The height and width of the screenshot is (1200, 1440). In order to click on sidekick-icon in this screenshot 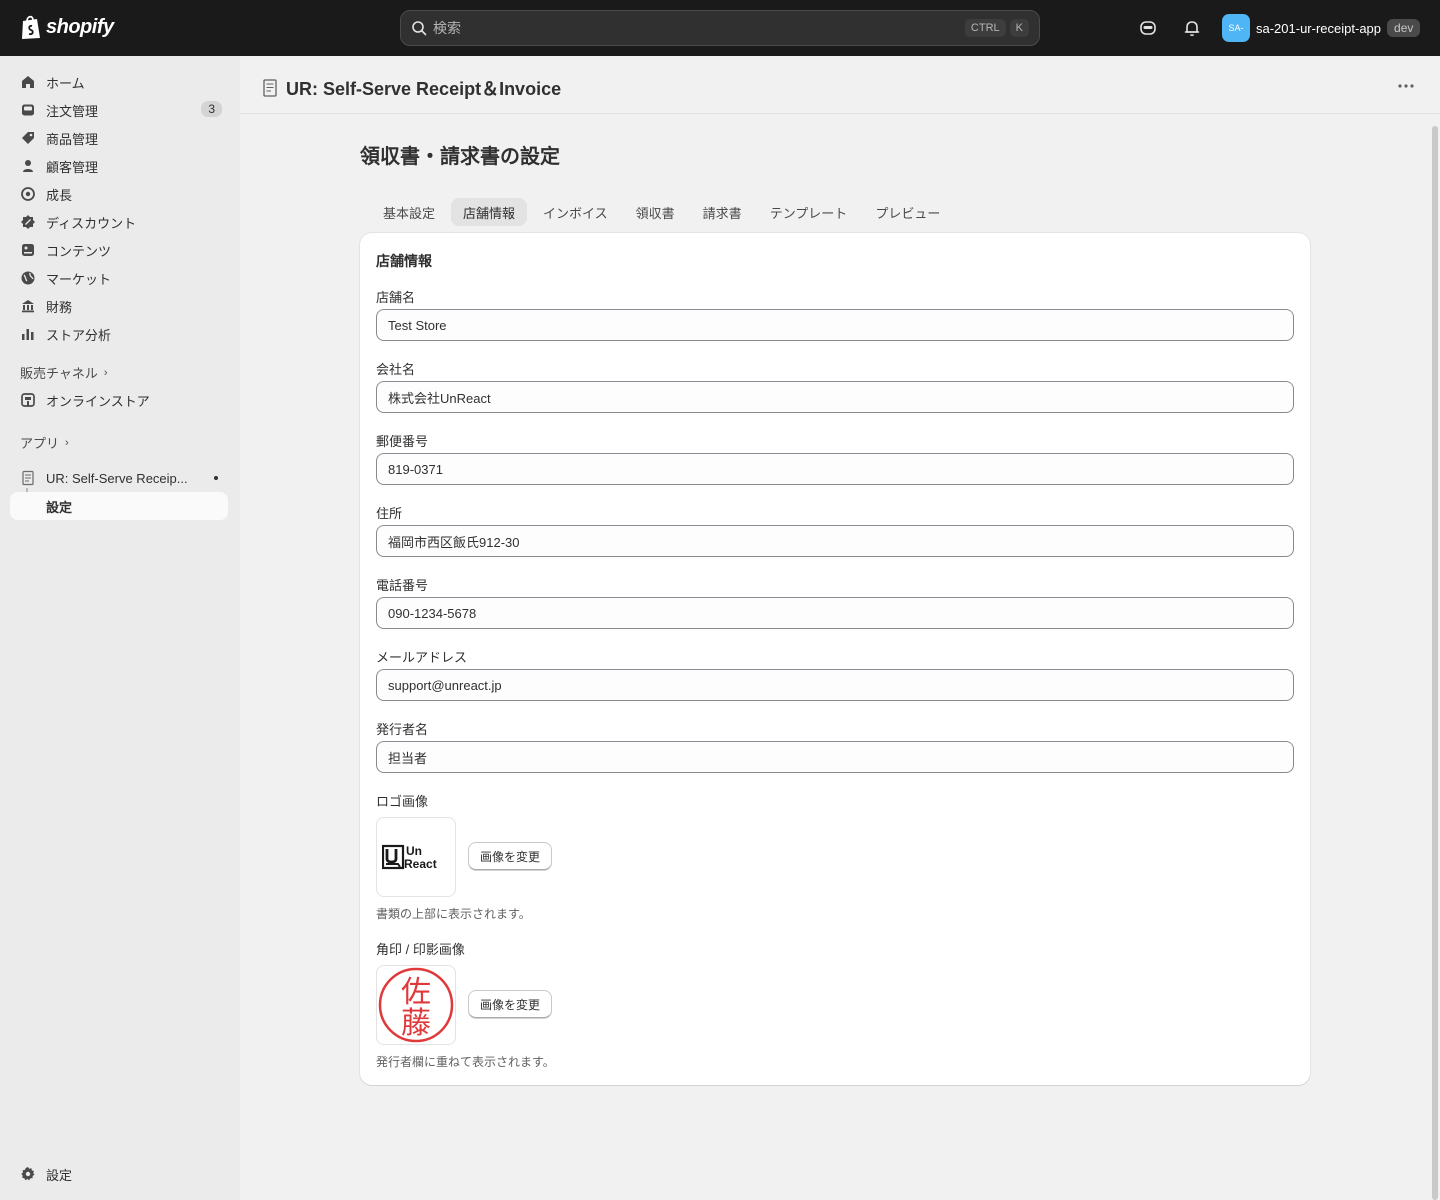, I will do `click(1148, 28)`.